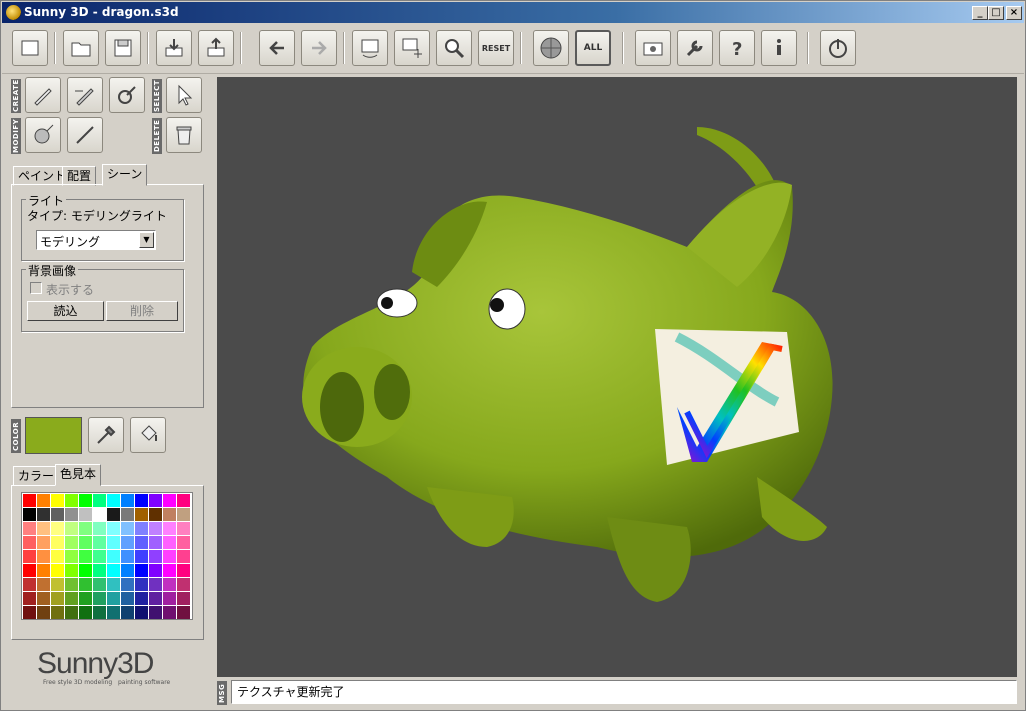 This screenshot has height=711, width=1026. What do you see at coordinates (85, 95) in the screenshot?
I see `pen-tool` at bounding box center [85, 95].